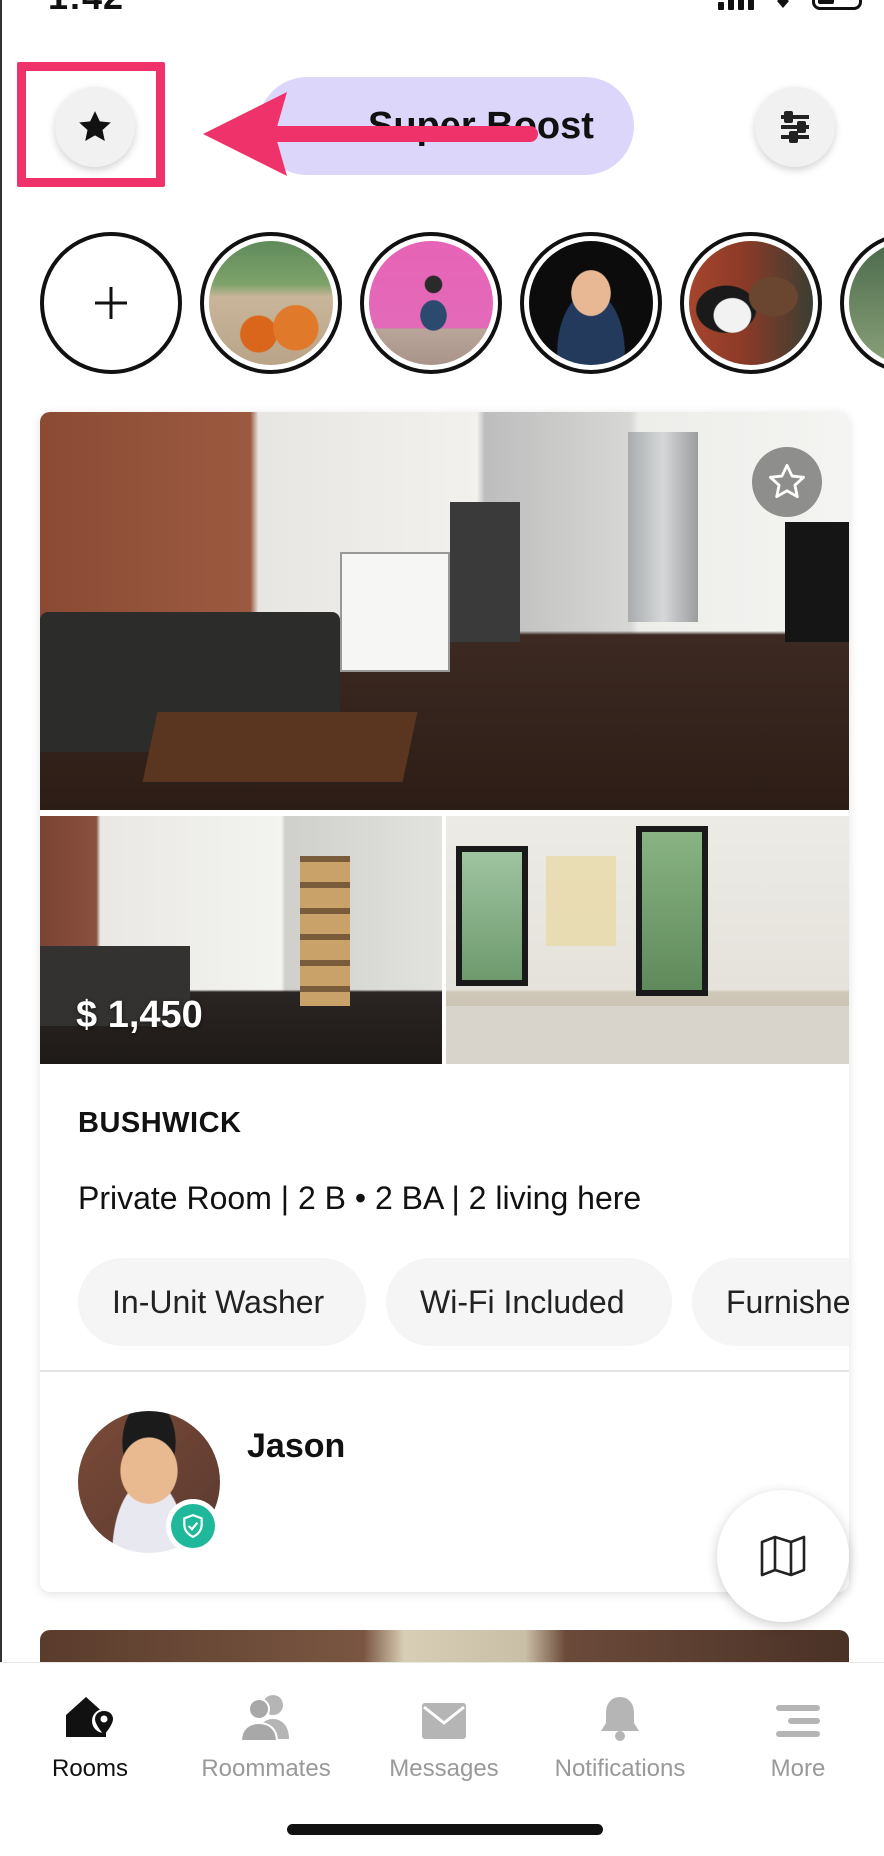 Image resolution: width=884 pixels, height=1856 pixels. I want to click on amenity-chip: In-Unit Washer, so click(222, 1302).